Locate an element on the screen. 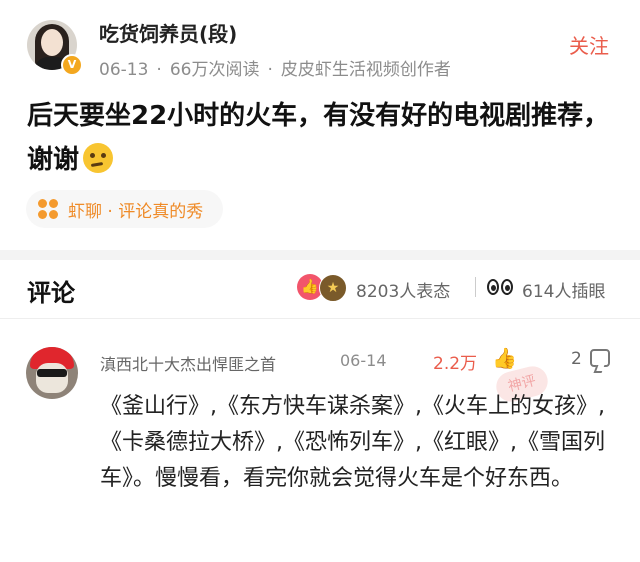 Image resolution: width=640 pixels, height=562 pixels. reply-count: 2 is located at coordinates (576, 359).